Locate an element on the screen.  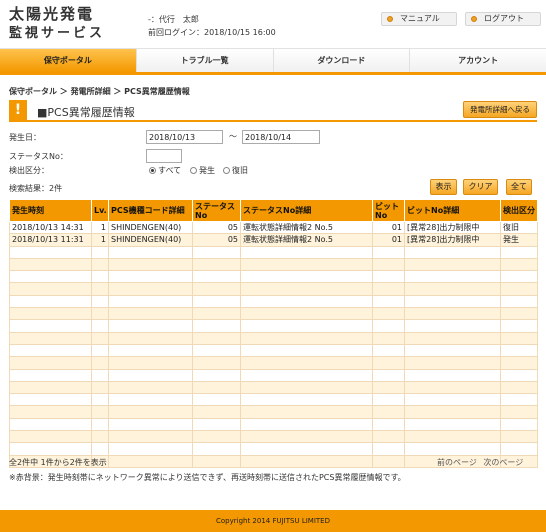
logout-button: ログアウト is located at coordinates (503, 19).